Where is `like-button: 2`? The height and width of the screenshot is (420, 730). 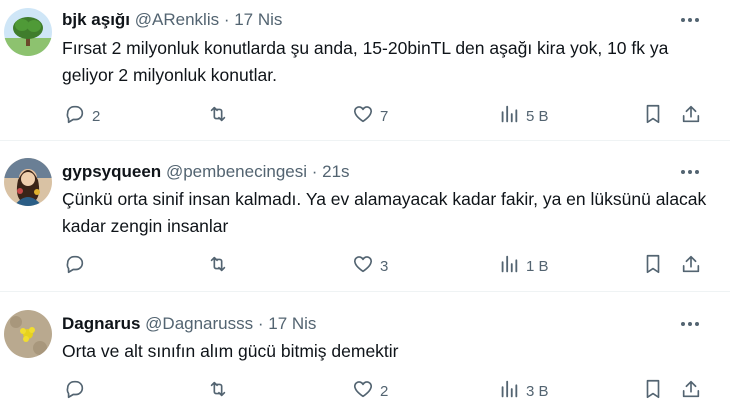
like-button: 2 is located at coordinates (370, 391).